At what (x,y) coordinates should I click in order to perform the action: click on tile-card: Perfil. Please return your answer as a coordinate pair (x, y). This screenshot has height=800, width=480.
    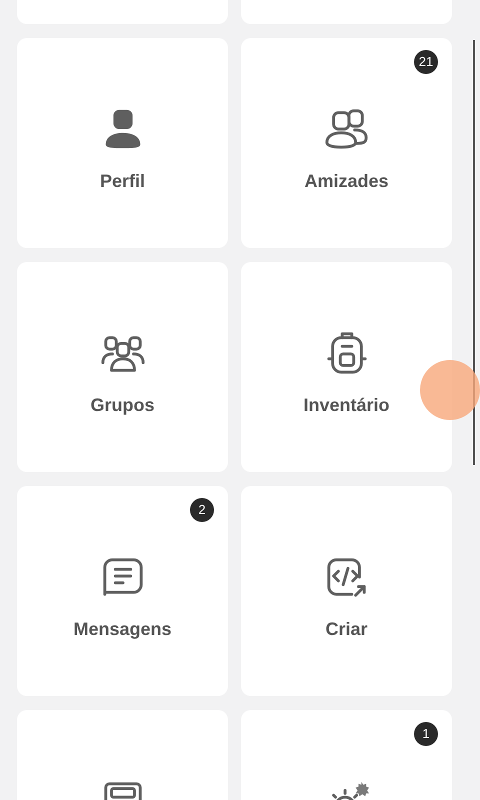
    Looking at the image, I should click on (122, 143).